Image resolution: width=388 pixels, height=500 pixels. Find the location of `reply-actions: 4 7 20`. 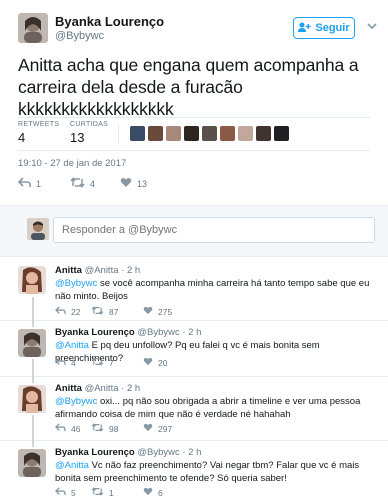

reply-actions: 4 7 20 is located at coordinates (111, 362).